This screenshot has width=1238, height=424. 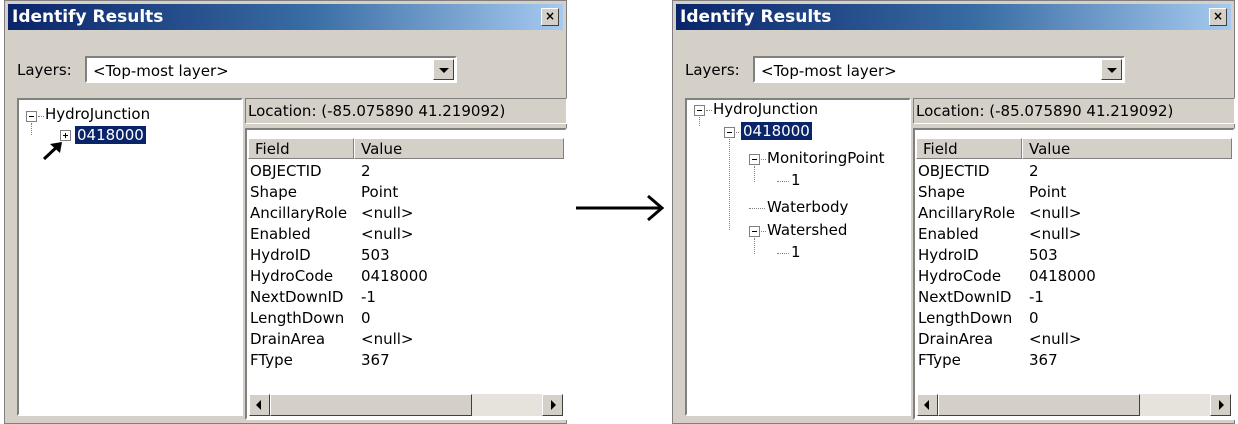 What do you see at coordinates (130, 257) in the screenshot?
I see `results-tree: HydroJunction 0418000` at bounding box center [130, 257].